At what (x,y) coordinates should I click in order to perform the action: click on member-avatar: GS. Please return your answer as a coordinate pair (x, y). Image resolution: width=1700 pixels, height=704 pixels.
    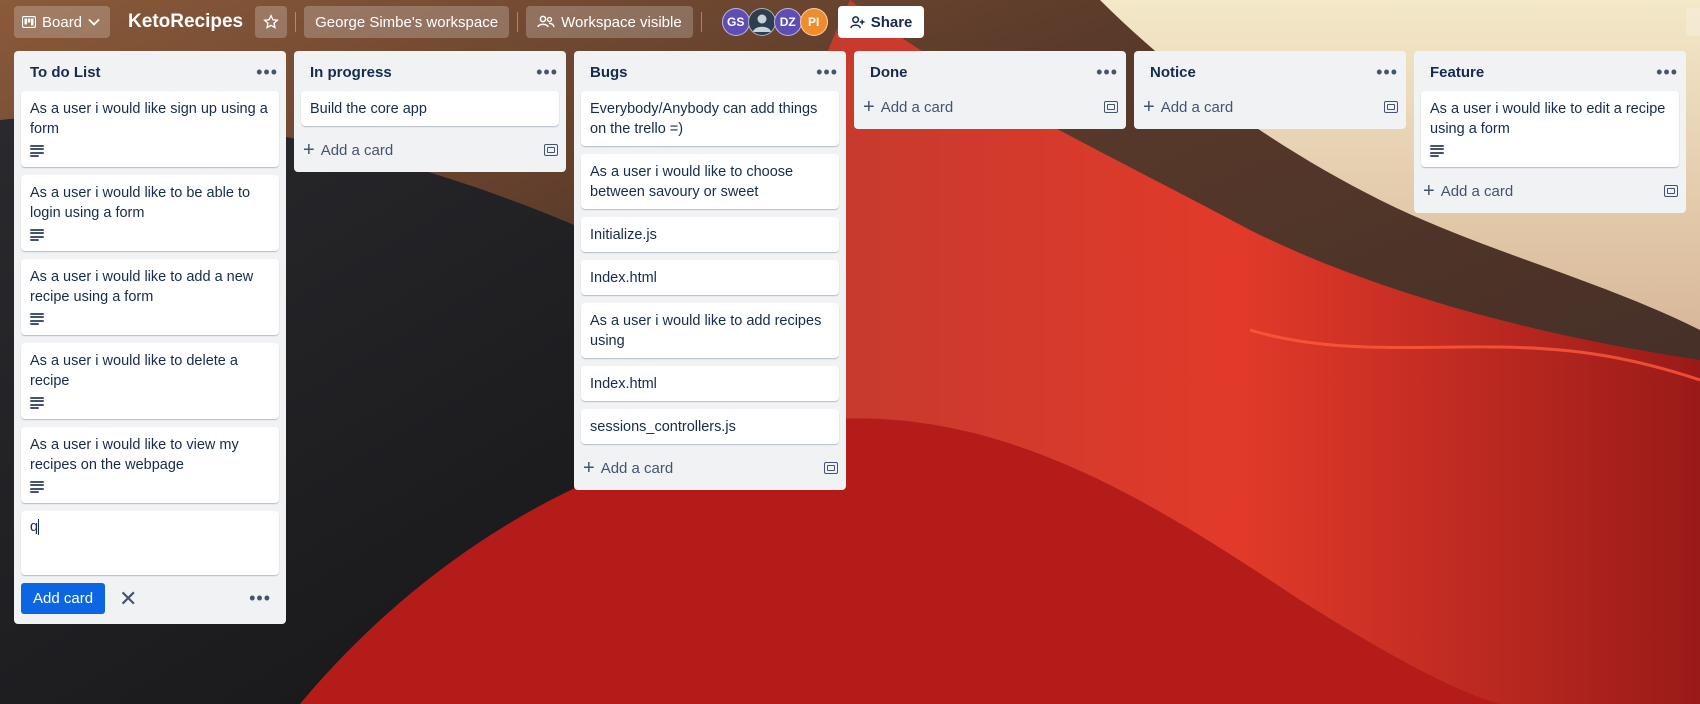
    Looking at the image, I should click on (735, 22).